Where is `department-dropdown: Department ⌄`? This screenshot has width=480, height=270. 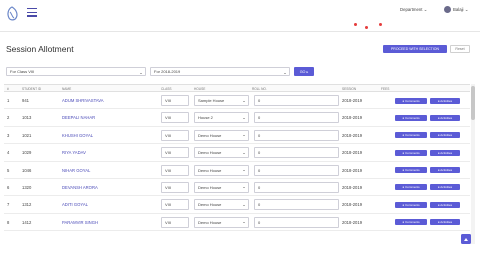 department-dropdown: Department ⌄ is located at coordinates (413, 10).